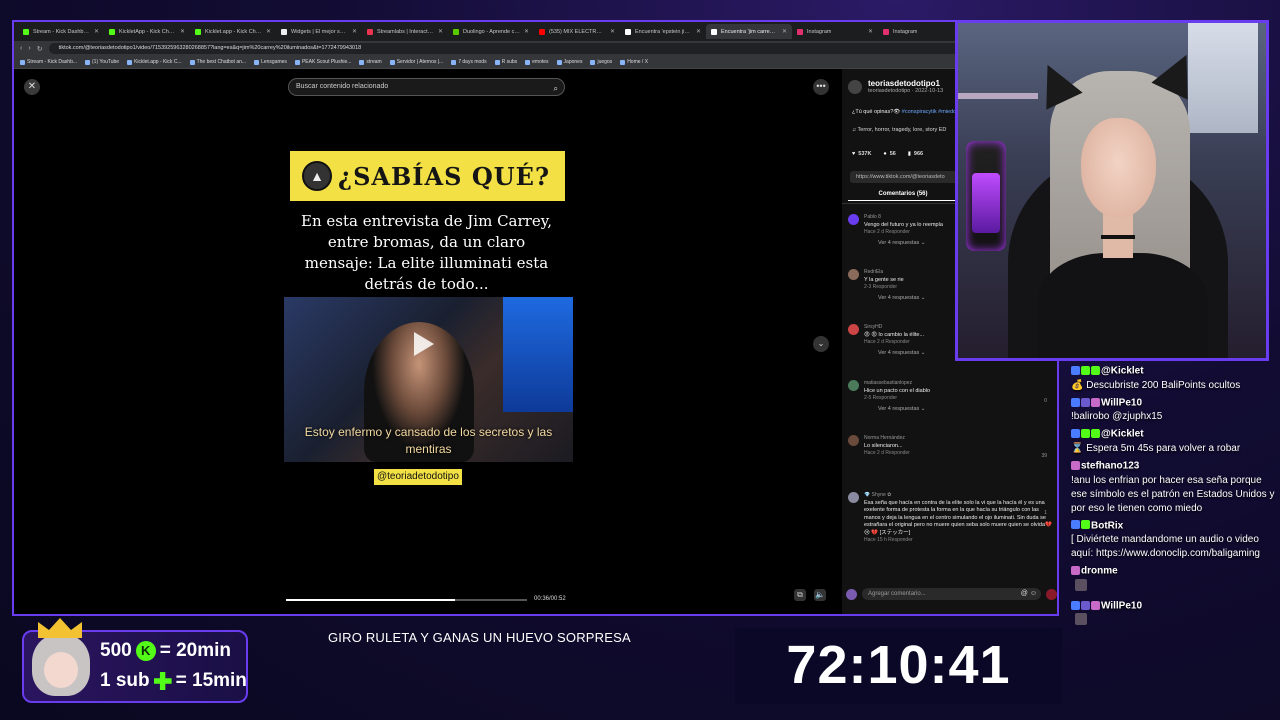  I want to click on bookmark-item: 7 days mods, so click(469, 62).